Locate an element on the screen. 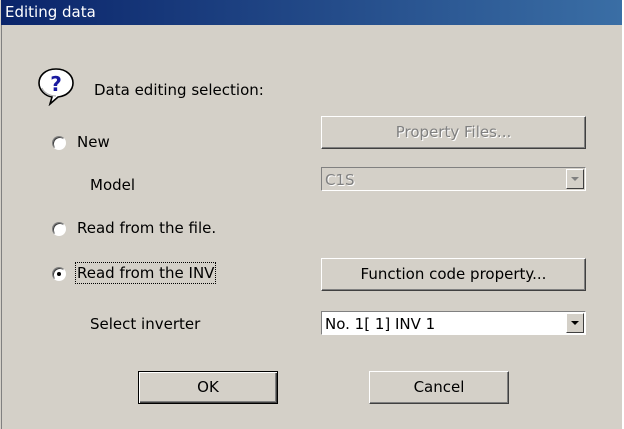 The height and width of the screenshot is (429, 624). window-left-edge is located at coordinates (1, 227).